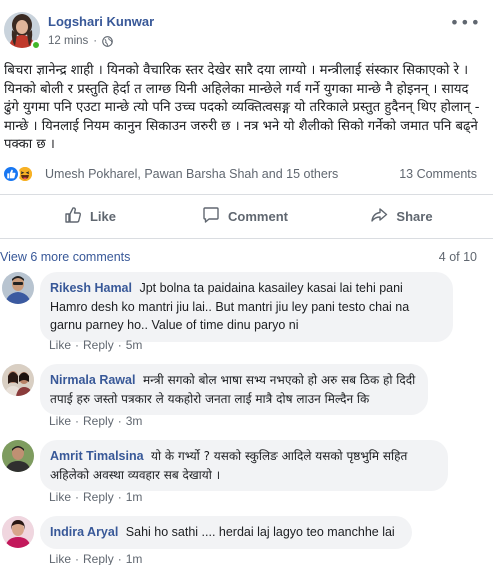 This screenshot has height=565, width=493. I want to click on like-label: Like, so click(102, 216).